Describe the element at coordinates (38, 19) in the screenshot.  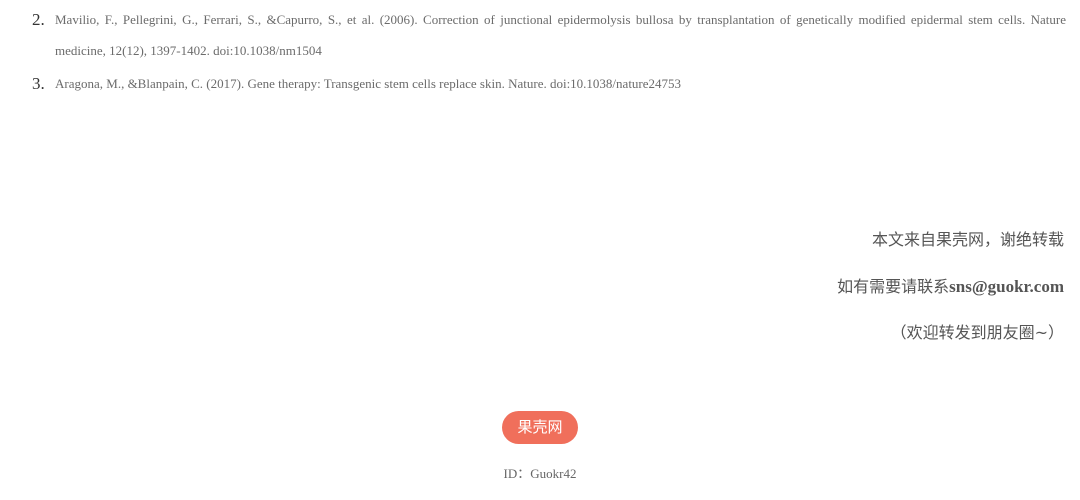
I see `reference-number: 2.` at that location.